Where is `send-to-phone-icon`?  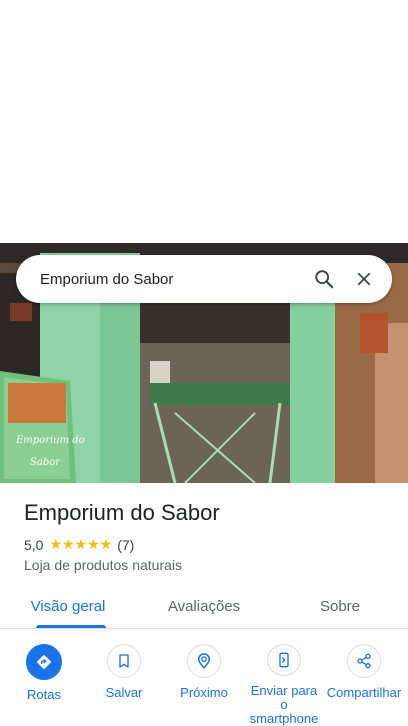 send-to-phone-icon is located at coordinates (284, 660).